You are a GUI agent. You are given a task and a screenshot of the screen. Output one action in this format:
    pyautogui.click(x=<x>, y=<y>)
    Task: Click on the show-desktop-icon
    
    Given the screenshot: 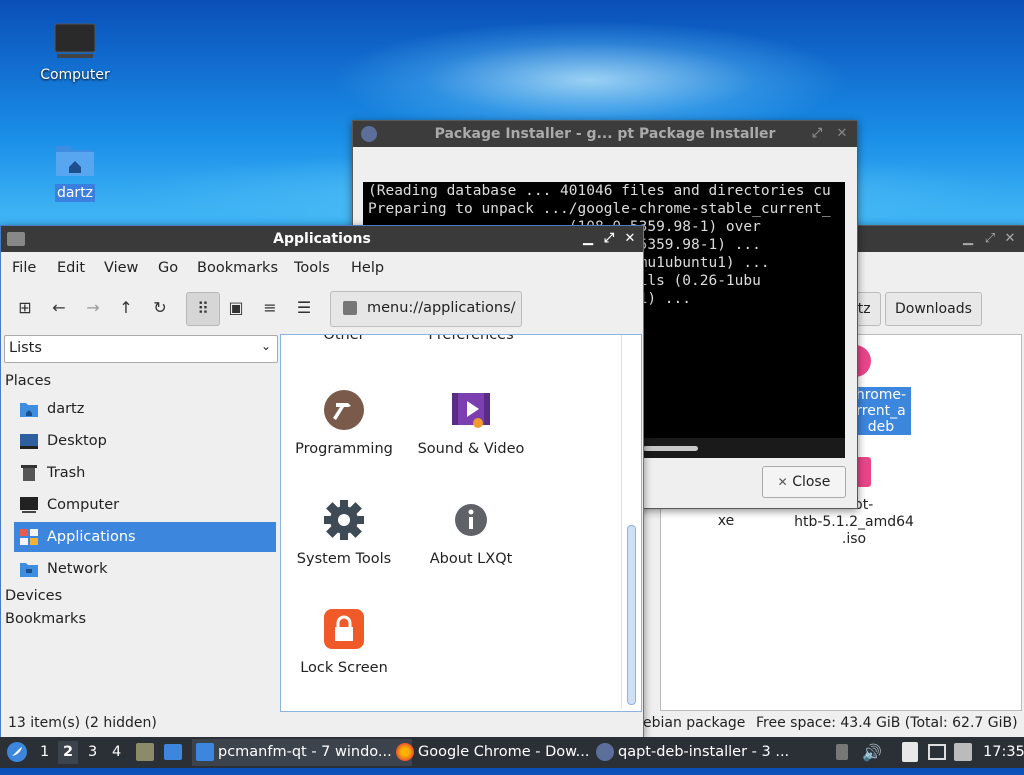 What is the action you would take?
    pyautogui.click(x=173, y=752)
    